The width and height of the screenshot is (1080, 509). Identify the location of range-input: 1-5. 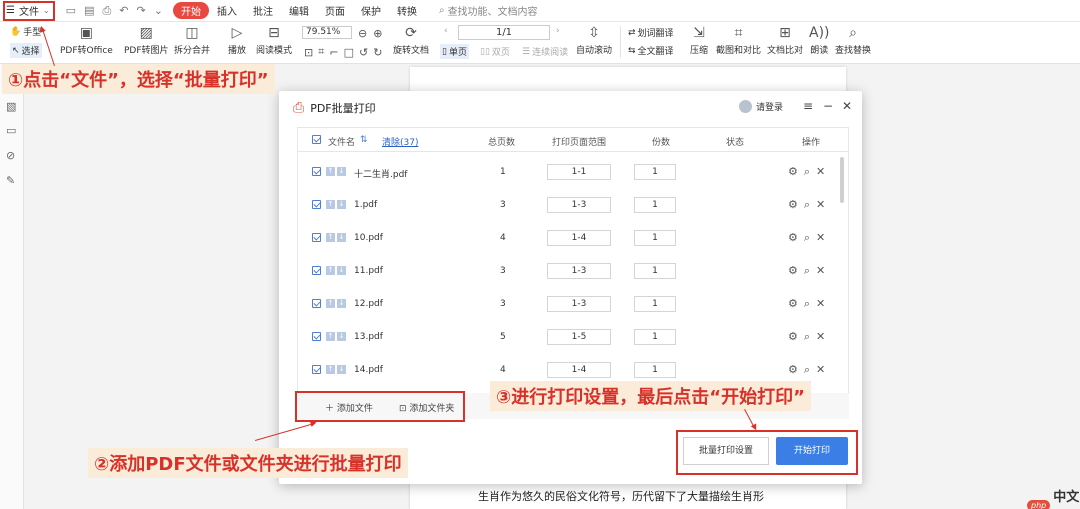
(579, 337).